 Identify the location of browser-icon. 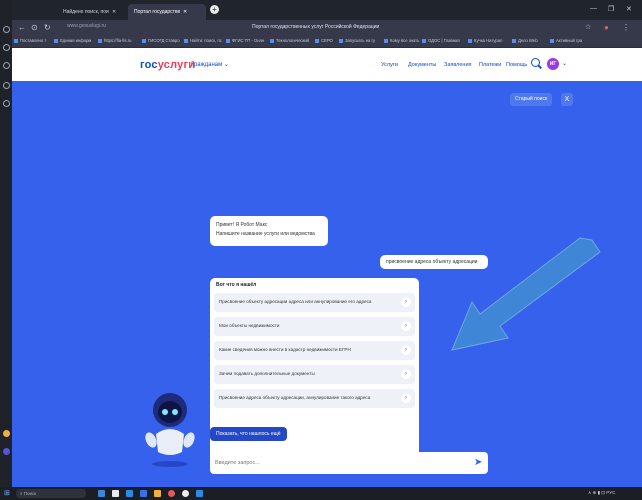
(171, 493).